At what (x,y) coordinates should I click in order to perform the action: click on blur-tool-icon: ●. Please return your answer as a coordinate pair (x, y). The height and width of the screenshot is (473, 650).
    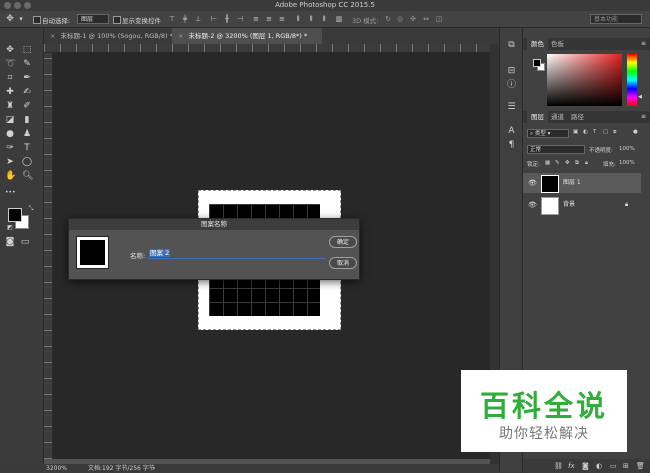
    Looking at the image, I should click on (10, 134).